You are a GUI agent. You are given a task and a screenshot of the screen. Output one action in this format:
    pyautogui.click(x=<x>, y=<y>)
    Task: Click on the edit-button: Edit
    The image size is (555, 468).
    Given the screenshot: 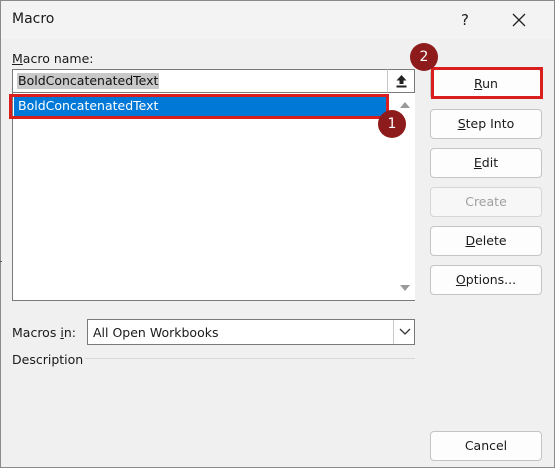 What is the action you would take?
    pyautogui.click(x=486, y=163)
    